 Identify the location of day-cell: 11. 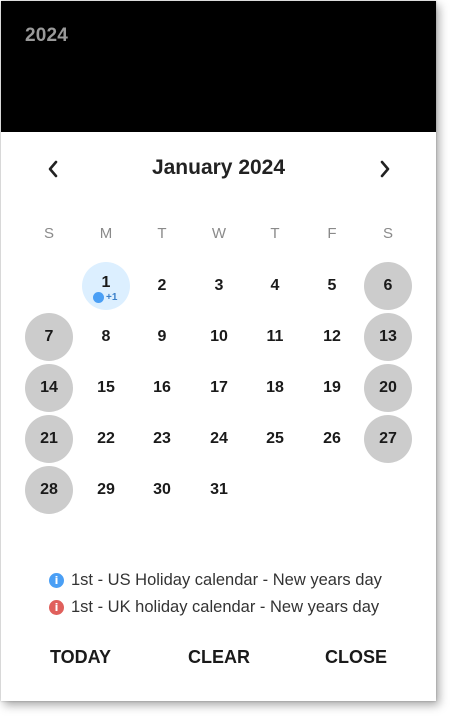
(275, 337).